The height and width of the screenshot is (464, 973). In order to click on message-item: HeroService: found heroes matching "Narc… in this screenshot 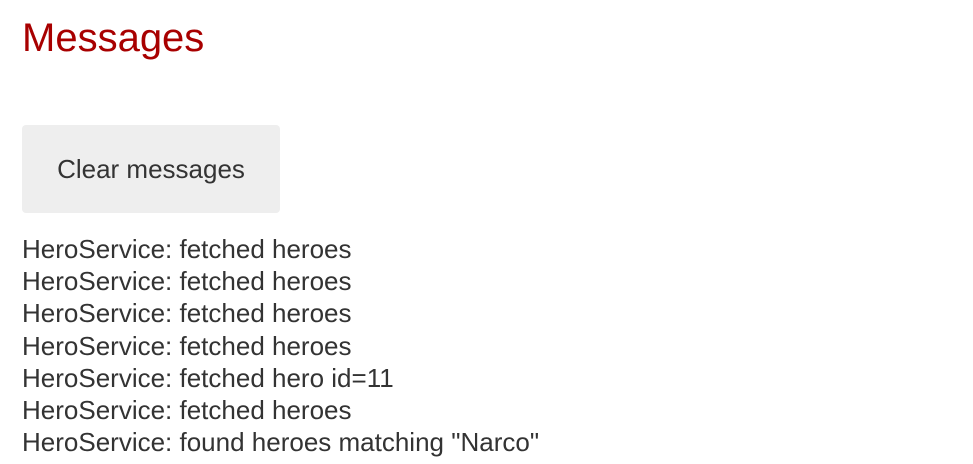, I will do `click(281, 442)`.